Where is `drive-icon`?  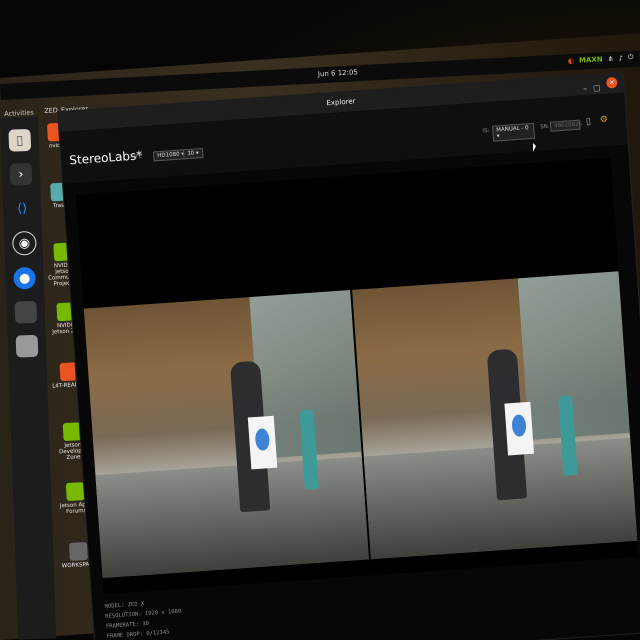 drive-icon is located at coordinates (27, 346).